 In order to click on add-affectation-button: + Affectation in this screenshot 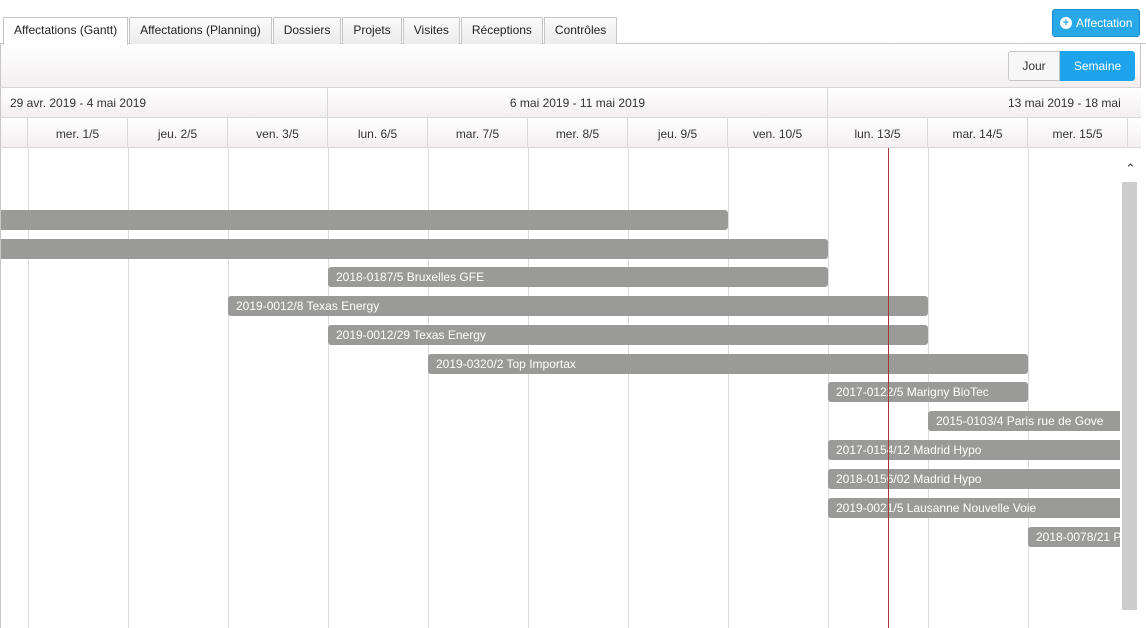, I will do `click(1096, 23)`.